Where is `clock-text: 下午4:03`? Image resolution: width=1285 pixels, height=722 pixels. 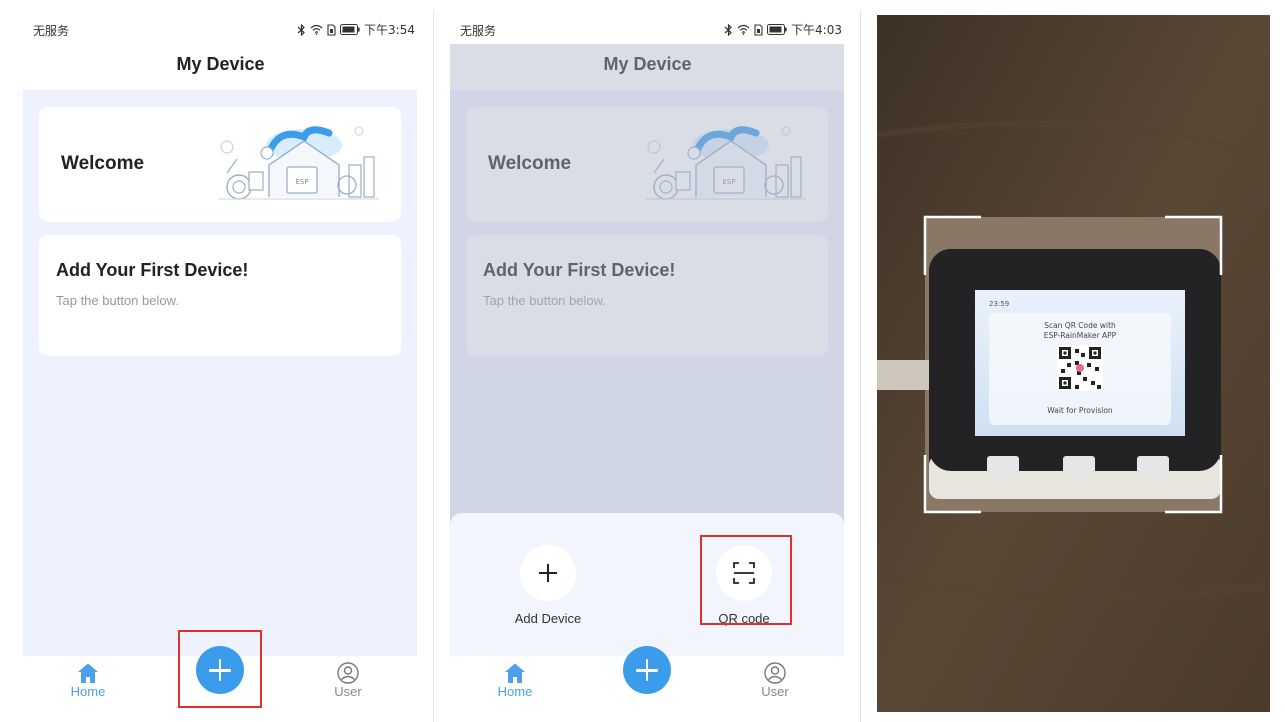 clock-text: 下午4:03 is located at coordinates (816, 30).